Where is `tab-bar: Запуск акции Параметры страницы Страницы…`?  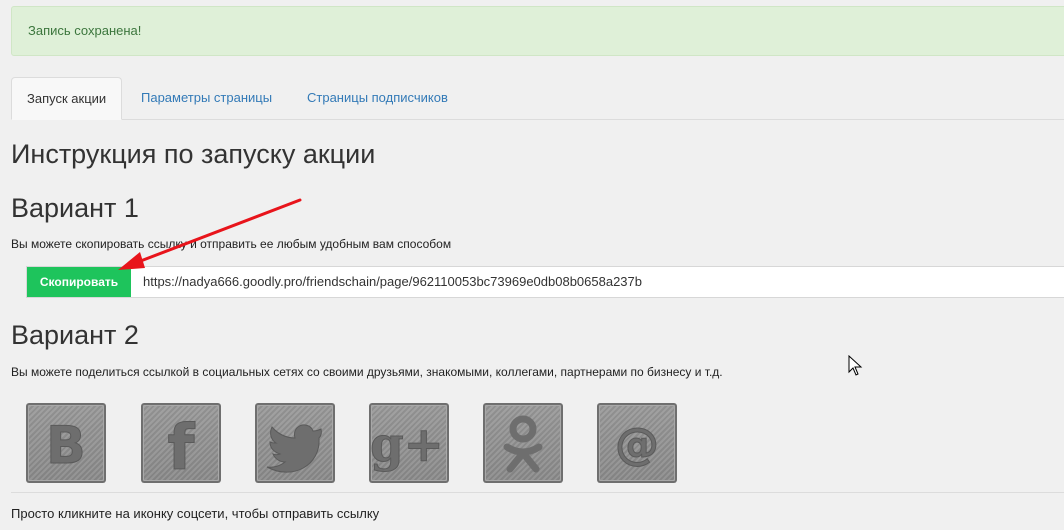 tab-bar: Запуск акции Параметры страницы Страницы… is located at coordinates (537, 98).